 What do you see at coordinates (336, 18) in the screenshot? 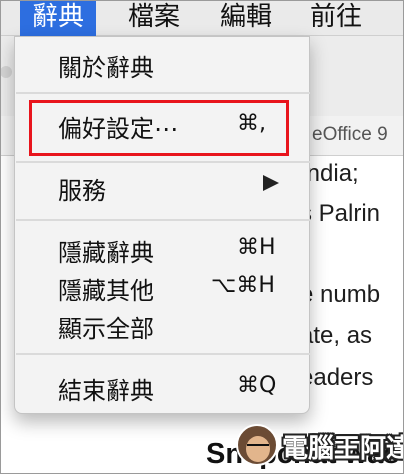
I see `menubar-item-go: 前往` at bounding box center [336, 18].